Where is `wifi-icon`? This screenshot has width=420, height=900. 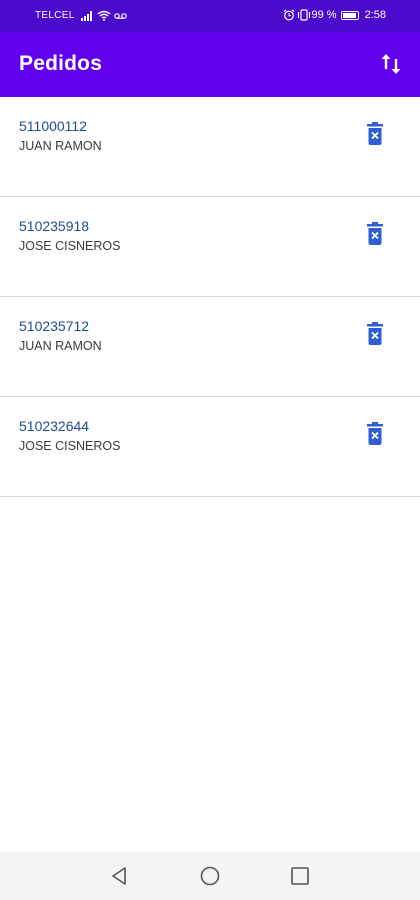 wifi-icon is located at coordinates (104, 15).